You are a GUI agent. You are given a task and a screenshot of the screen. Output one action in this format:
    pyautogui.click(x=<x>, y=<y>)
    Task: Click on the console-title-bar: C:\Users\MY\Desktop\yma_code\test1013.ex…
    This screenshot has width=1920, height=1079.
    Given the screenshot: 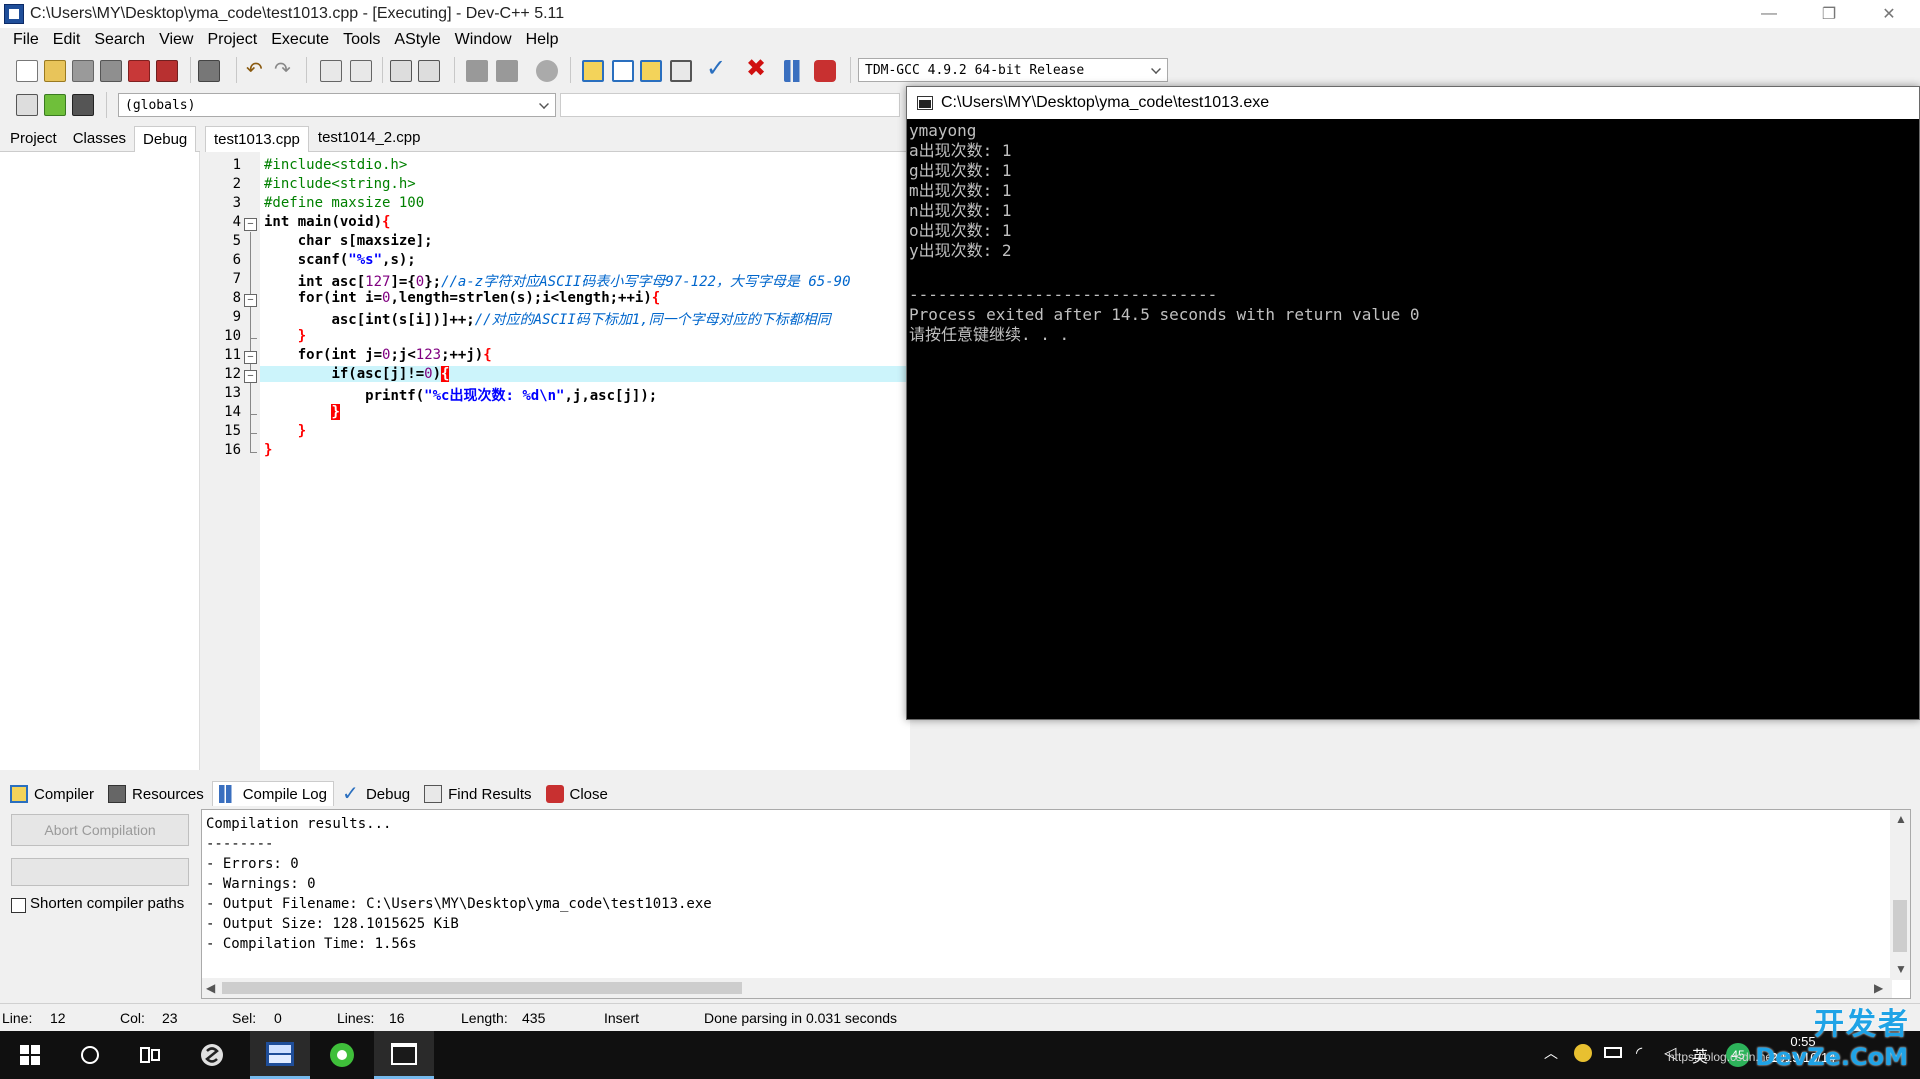 What is the action you would take?
    pyautogui.click(x=1413, y=103)
    